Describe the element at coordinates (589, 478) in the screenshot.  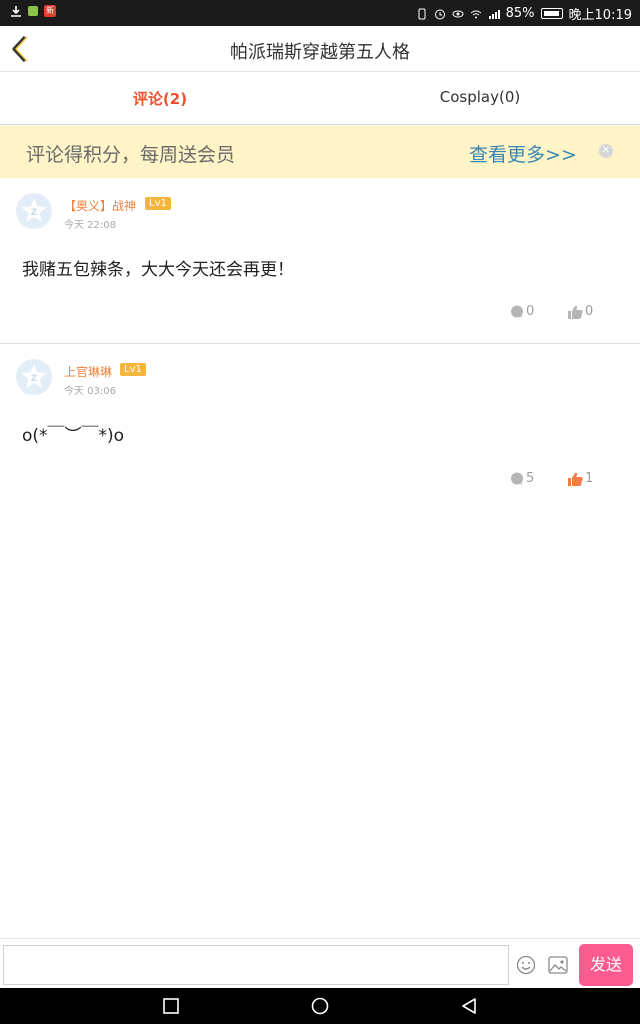
I see `like-count: 1` at that location.